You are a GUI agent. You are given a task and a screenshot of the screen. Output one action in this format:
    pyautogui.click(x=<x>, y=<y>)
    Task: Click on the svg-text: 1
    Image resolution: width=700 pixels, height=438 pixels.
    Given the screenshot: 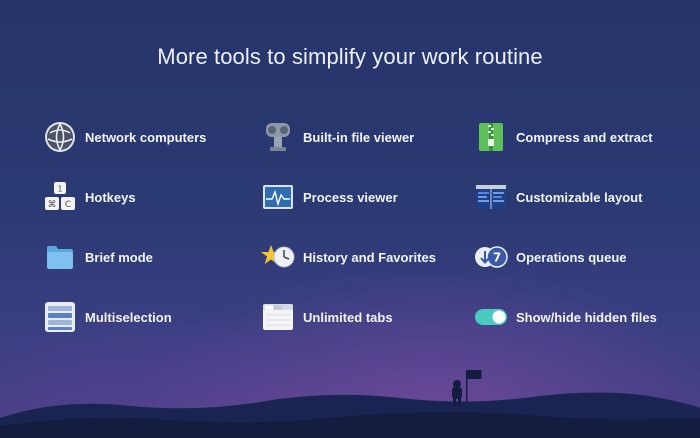 What is the action you would take?
    pyautogui.click(x=59, y=189)
    